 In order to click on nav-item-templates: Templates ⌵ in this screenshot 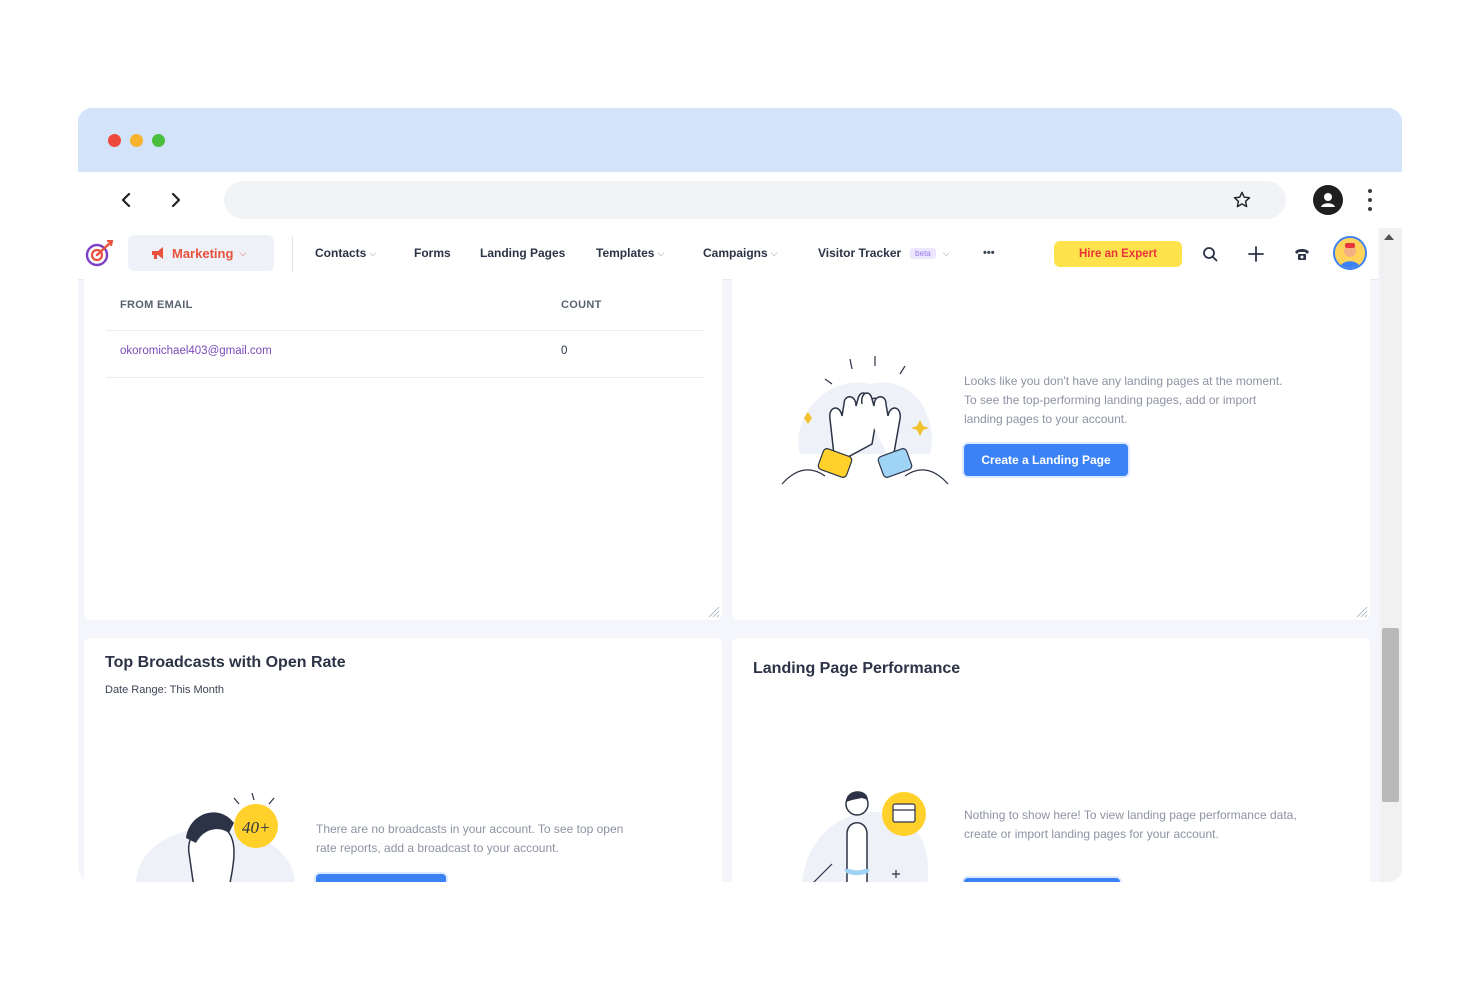, I will do `click(630, 253)`.